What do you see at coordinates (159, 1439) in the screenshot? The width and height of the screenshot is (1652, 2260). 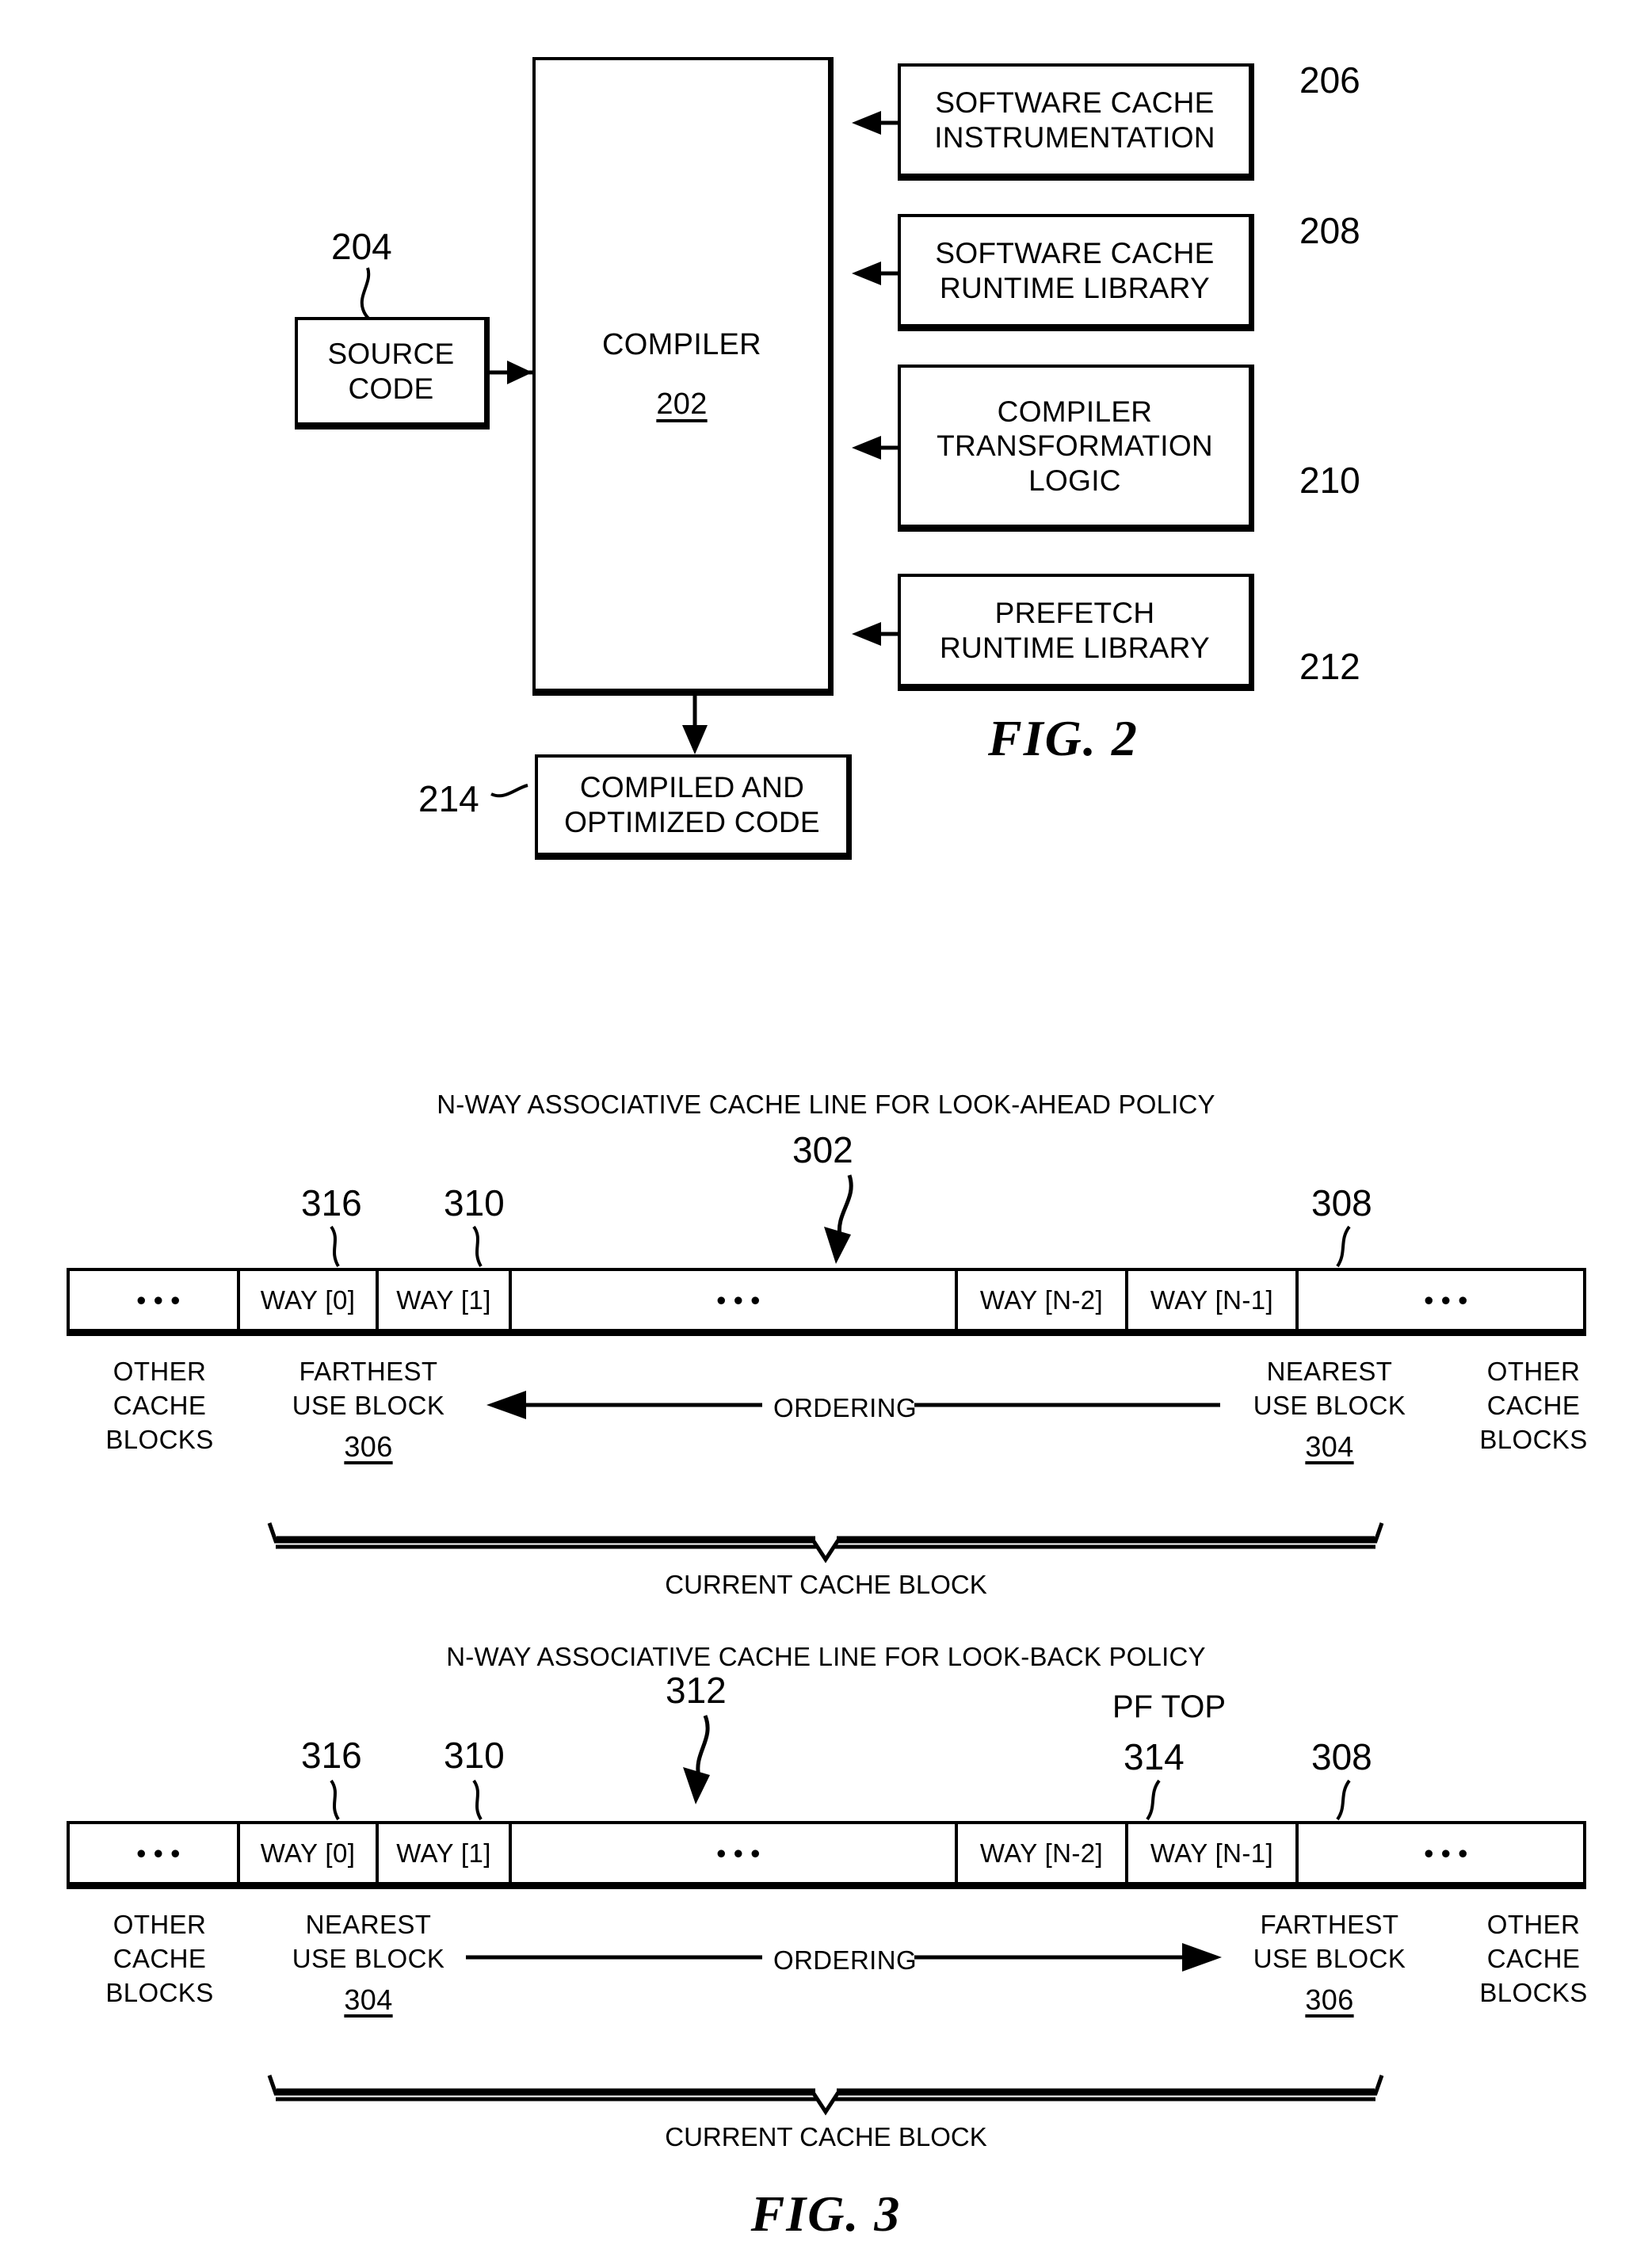 I see `loo-line-3: BLOCKS` at bounding box center [159, 1439].